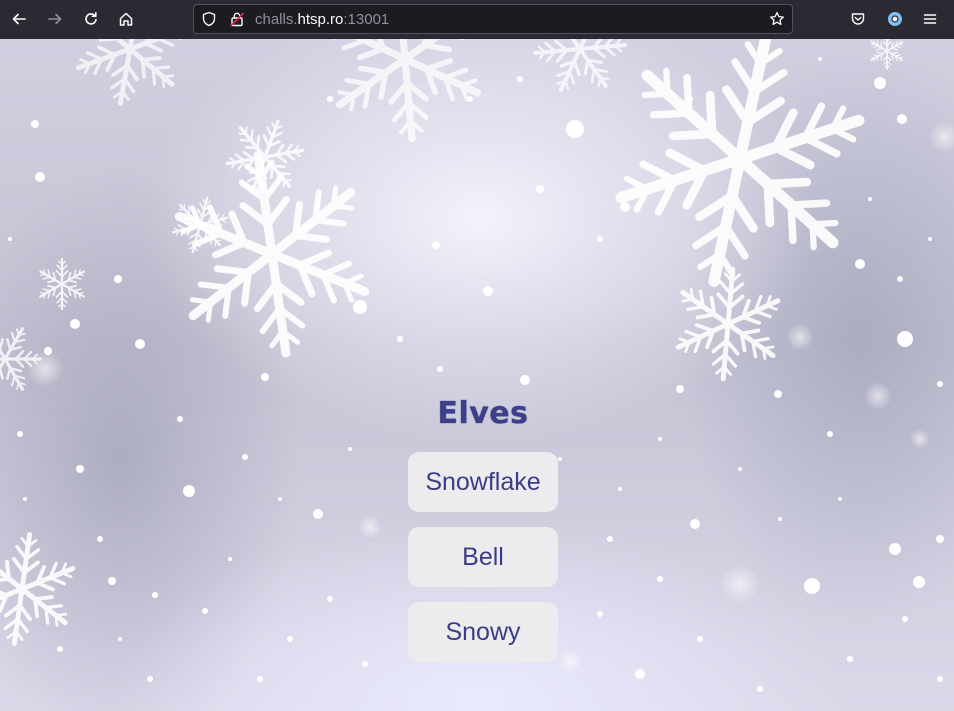 This screenshot has height=711, width=954. What do you see at coordinates (366, 19) in the screenshot?
I see `url-port: :13001` at bounding box center [366, 19].